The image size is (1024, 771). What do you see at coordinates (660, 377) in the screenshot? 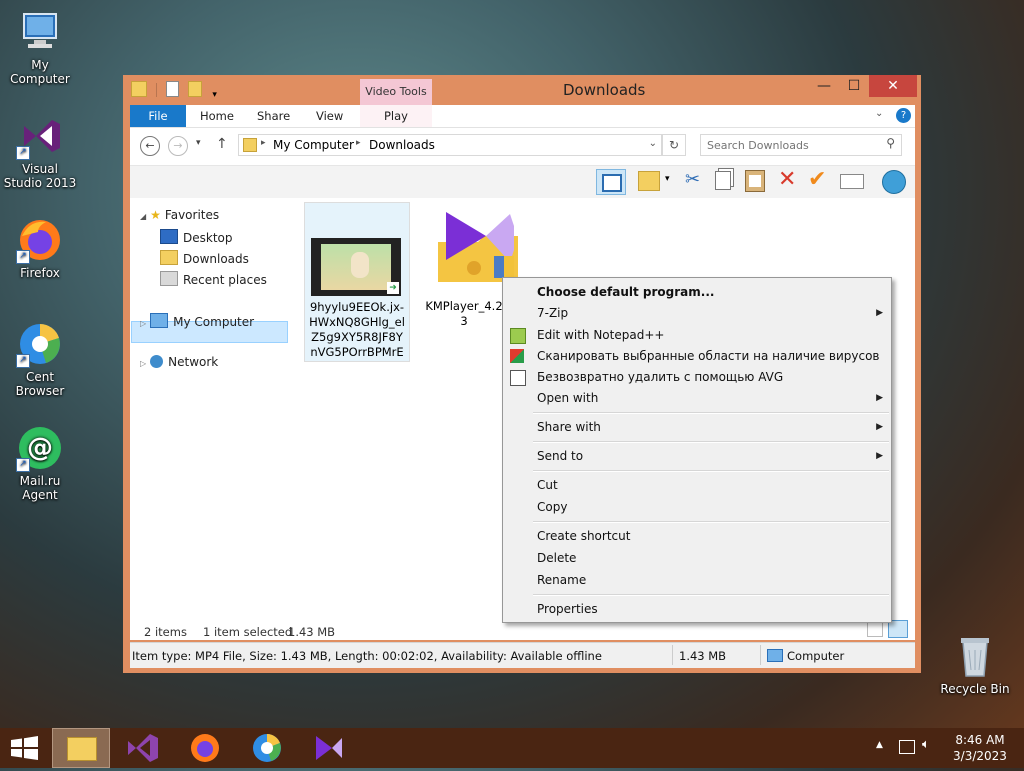
I see `menu-item-avg-permanent-delete: Безвозвратно удалить с помощью AVG` at bounding box center [660, 377].